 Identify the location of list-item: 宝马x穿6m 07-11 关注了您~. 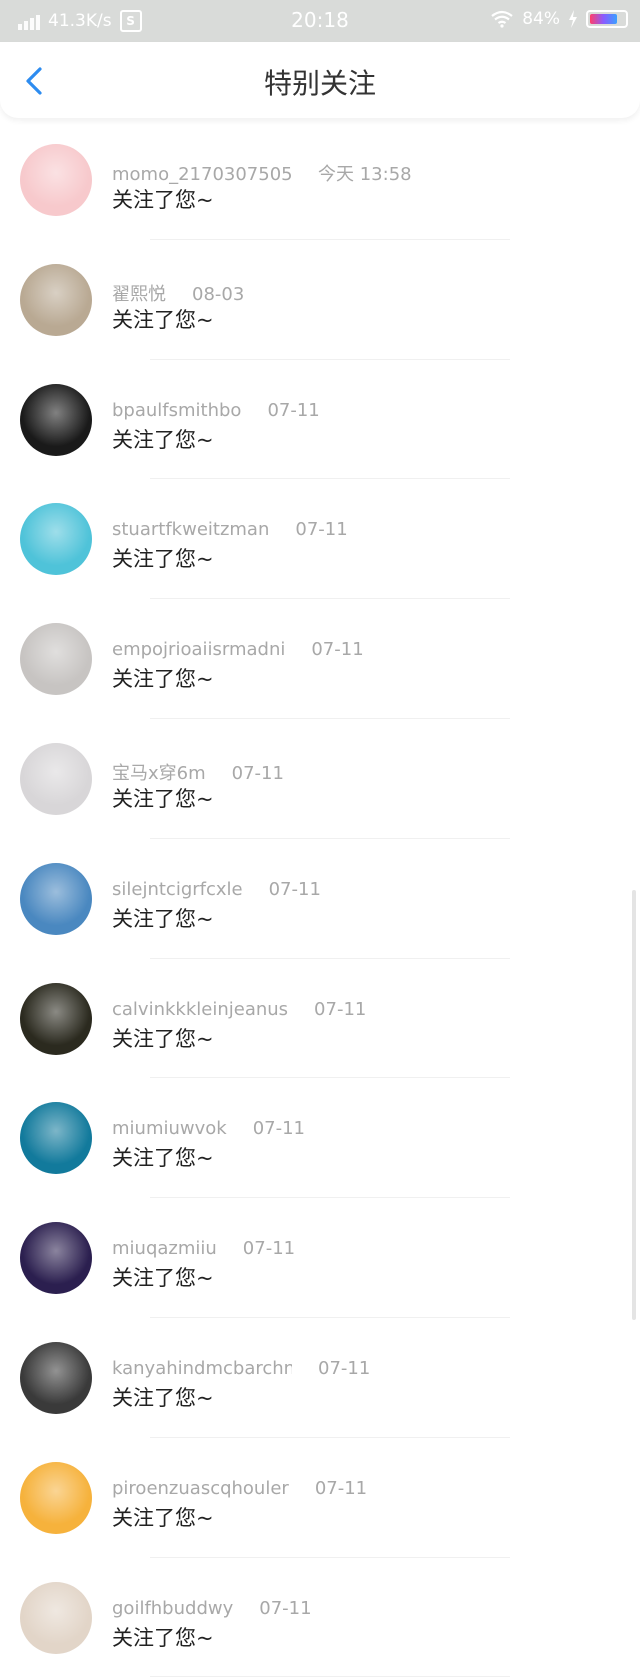
(320, 779).